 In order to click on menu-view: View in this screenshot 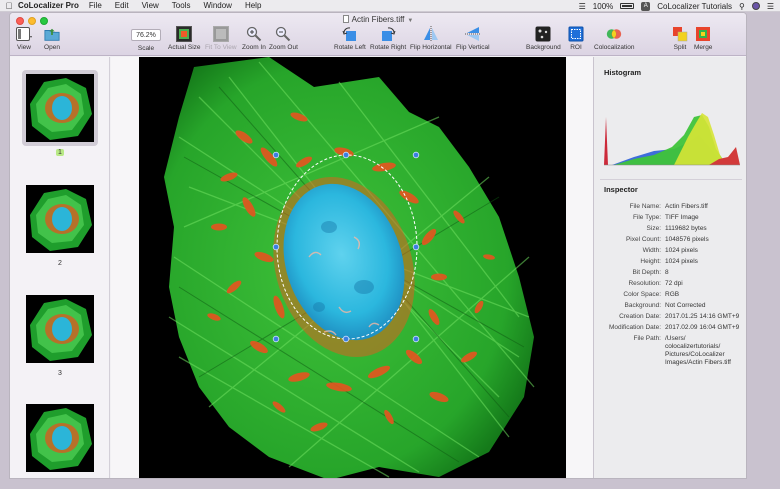, I will do `click(150, 5)`.